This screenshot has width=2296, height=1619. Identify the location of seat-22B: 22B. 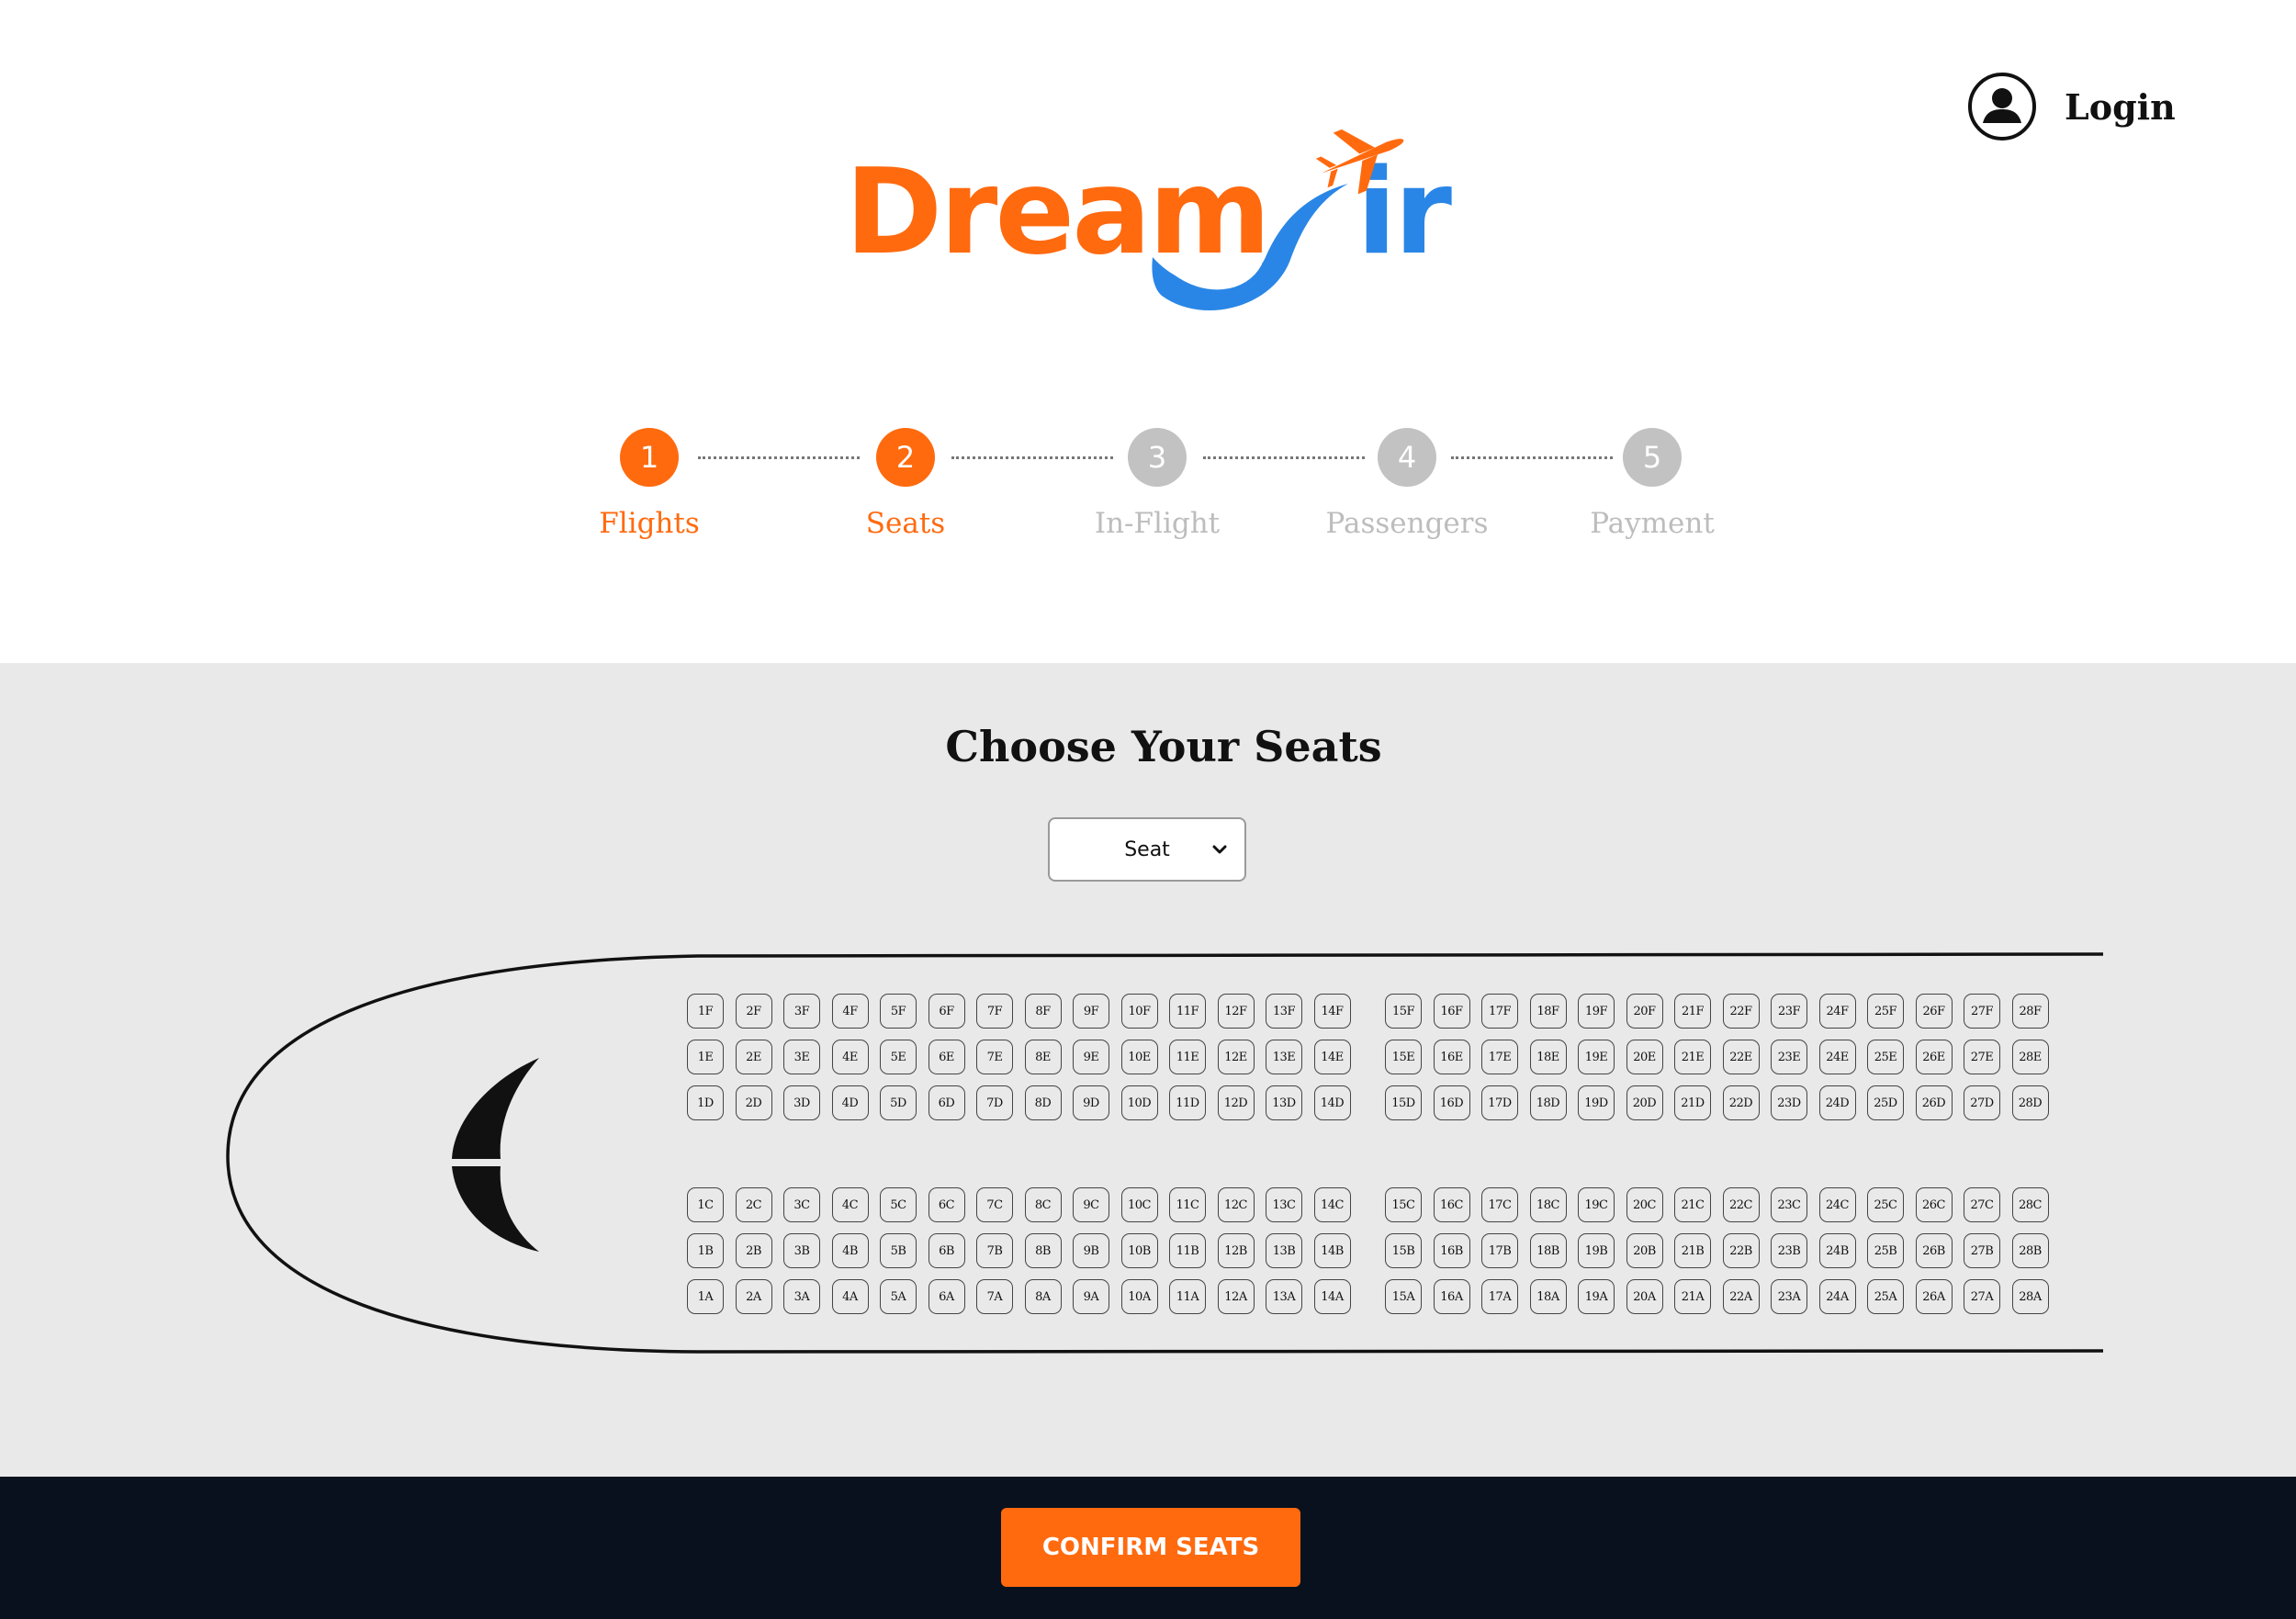
(1741, 1250).